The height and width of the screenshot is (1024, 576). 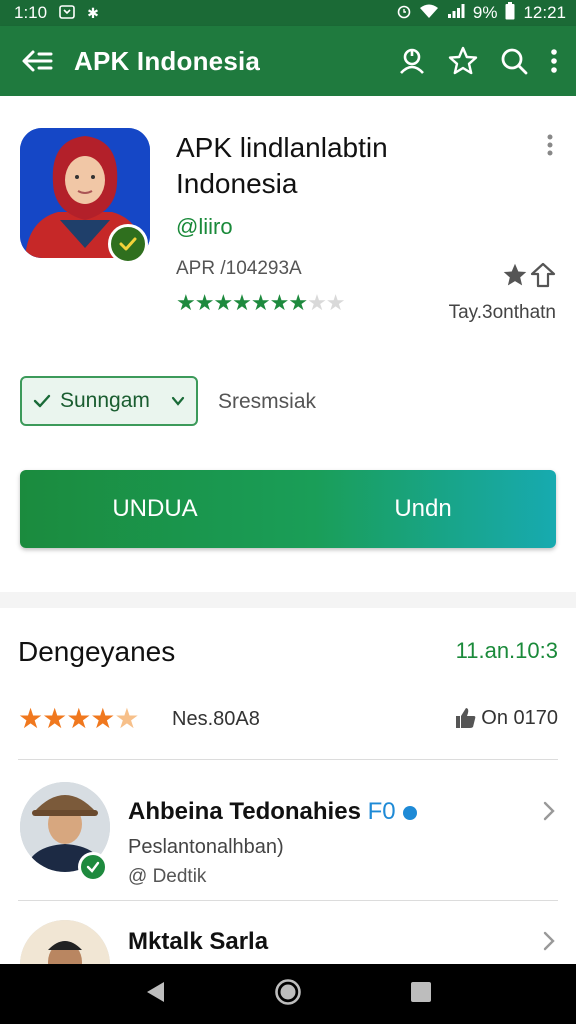 I want to click on account-icon, so click(x=412, y=61).